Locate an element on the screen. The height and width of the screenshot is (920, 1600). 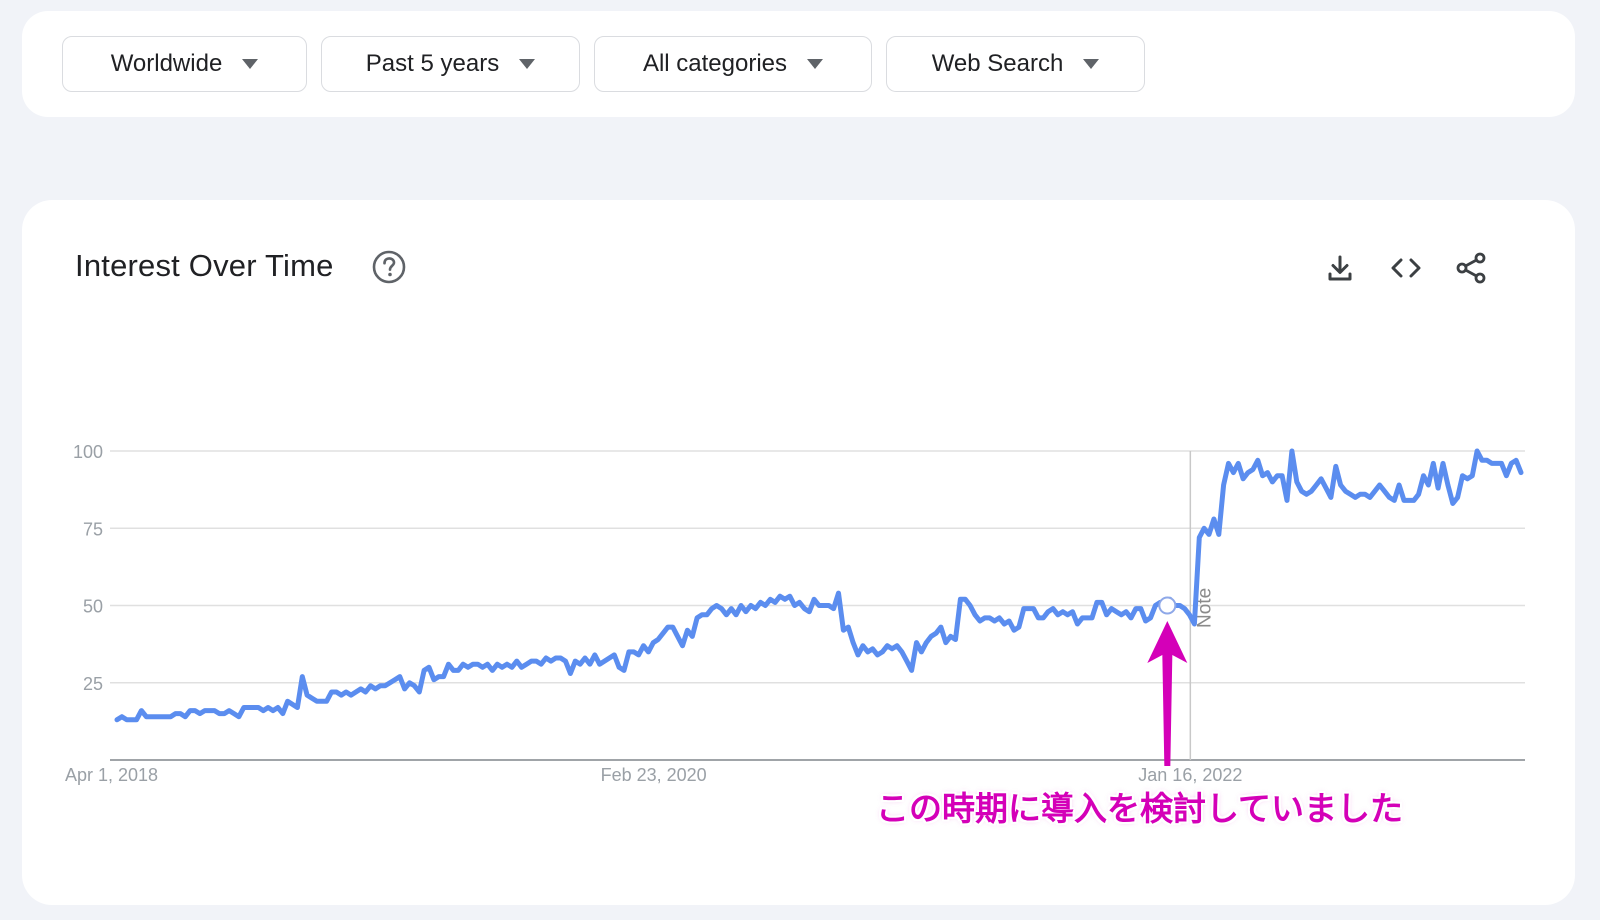
x-tick-label: Apr 1, 2018 is located at coordinates (111, 775).